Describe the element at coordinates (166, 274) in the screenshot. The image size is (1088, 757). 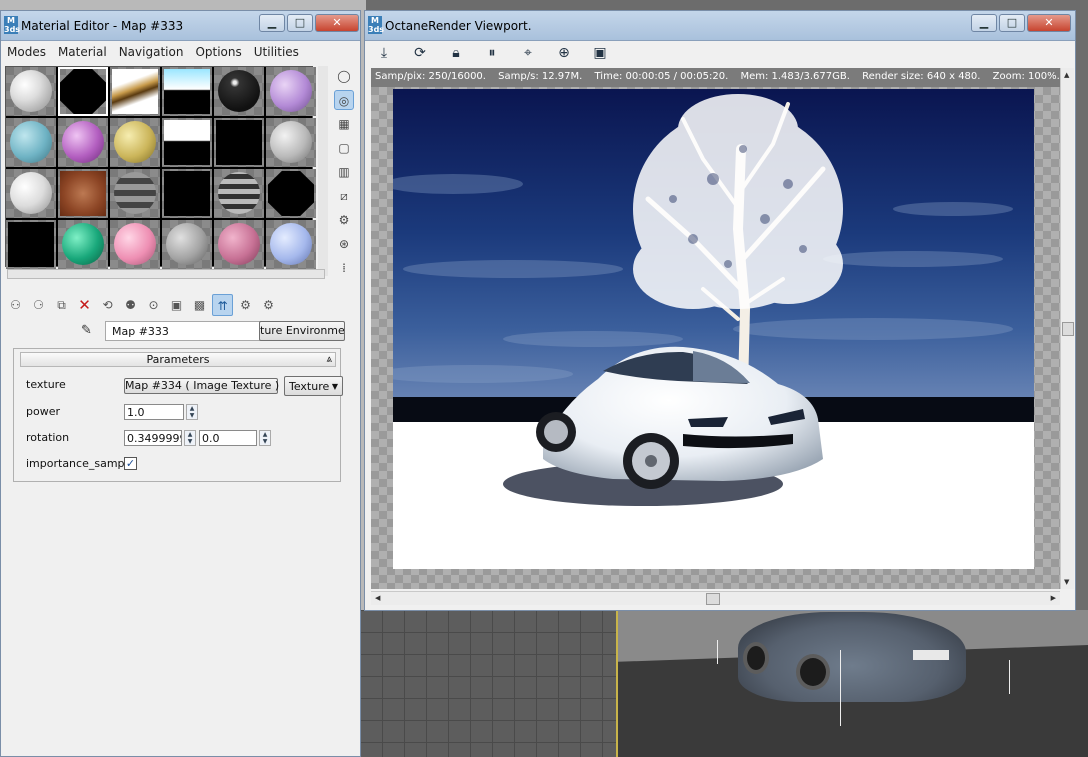
I see `slots-horizontal-scrollbar` at that location.